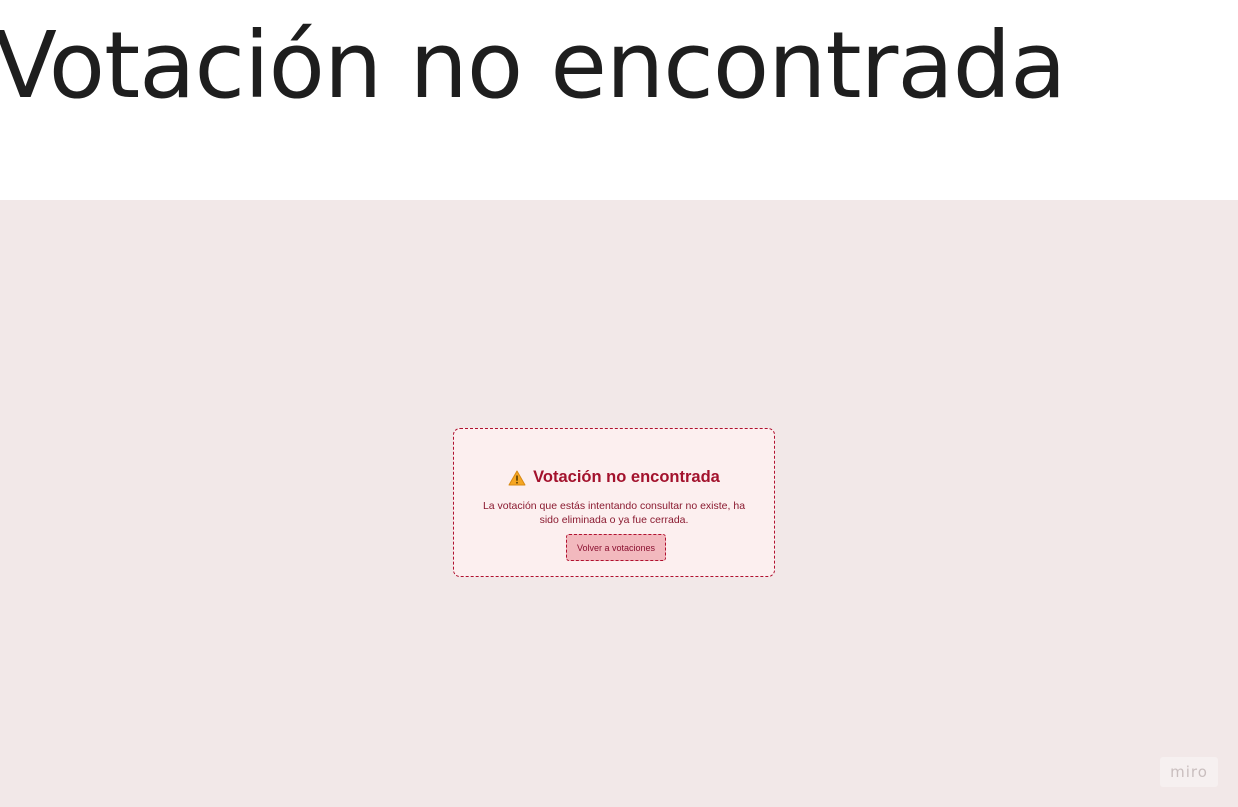  I want to click on page-title: Votación no encontrada, so click(533, 65).